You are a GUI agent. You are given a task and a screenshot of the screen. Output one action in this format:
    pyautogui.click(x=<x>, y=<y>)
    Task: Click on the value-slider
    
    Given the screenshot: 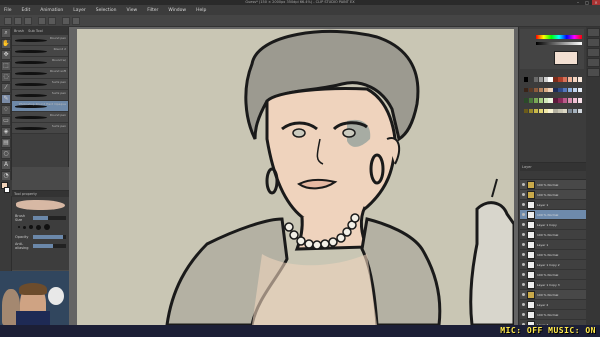 What is the action you would take?
    pyautogui.click(x=559, y=43)
    